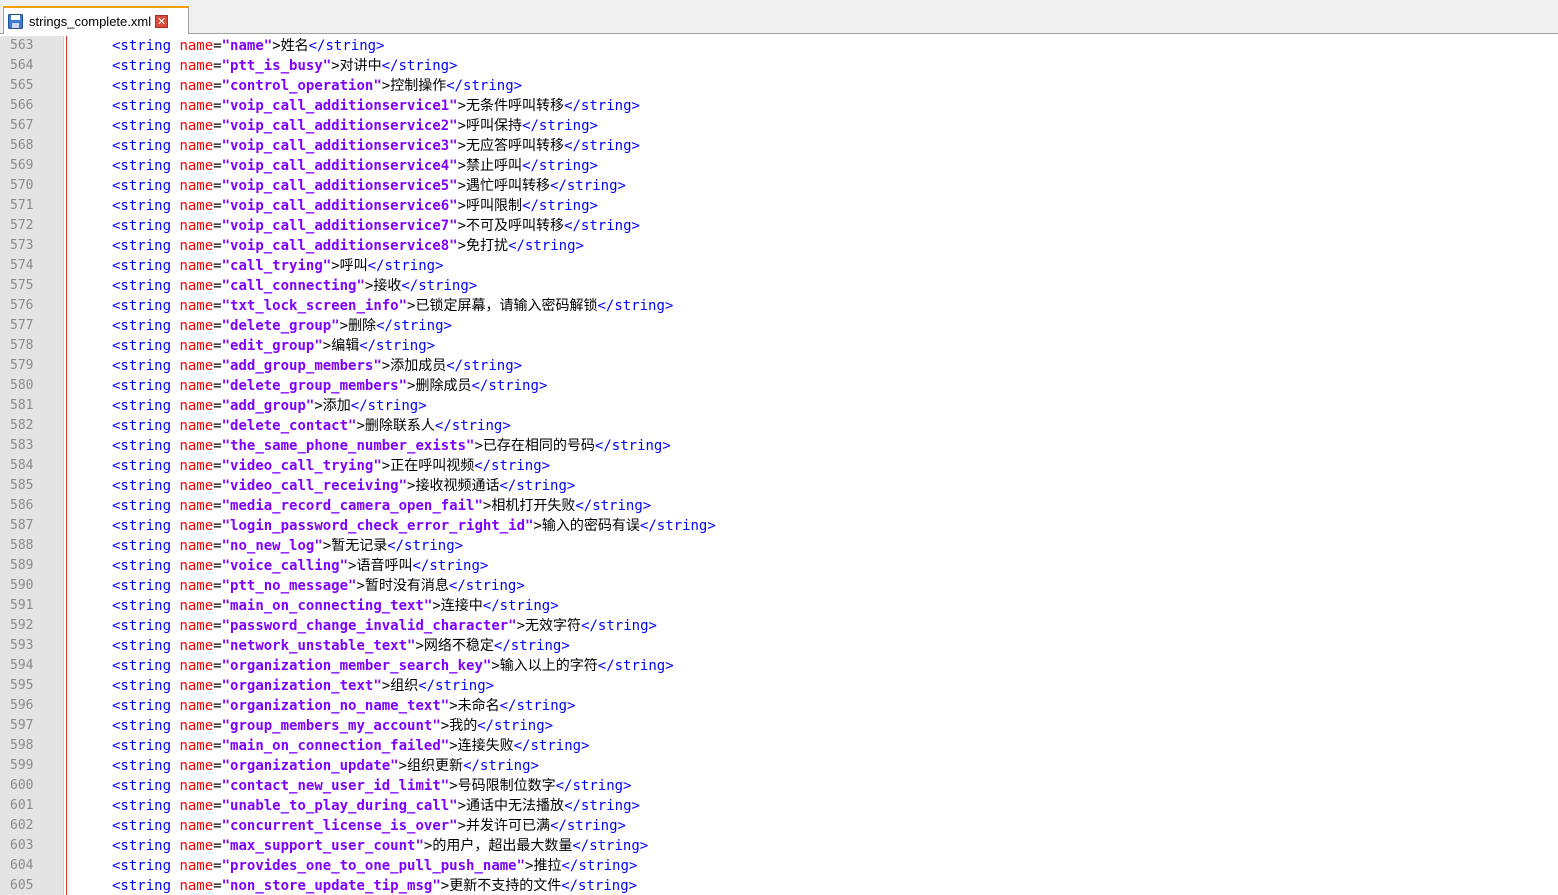  Describe the element at coordinates (247, 46) in the screenshot. I see `xml-attribute-value: "name"` at that location.